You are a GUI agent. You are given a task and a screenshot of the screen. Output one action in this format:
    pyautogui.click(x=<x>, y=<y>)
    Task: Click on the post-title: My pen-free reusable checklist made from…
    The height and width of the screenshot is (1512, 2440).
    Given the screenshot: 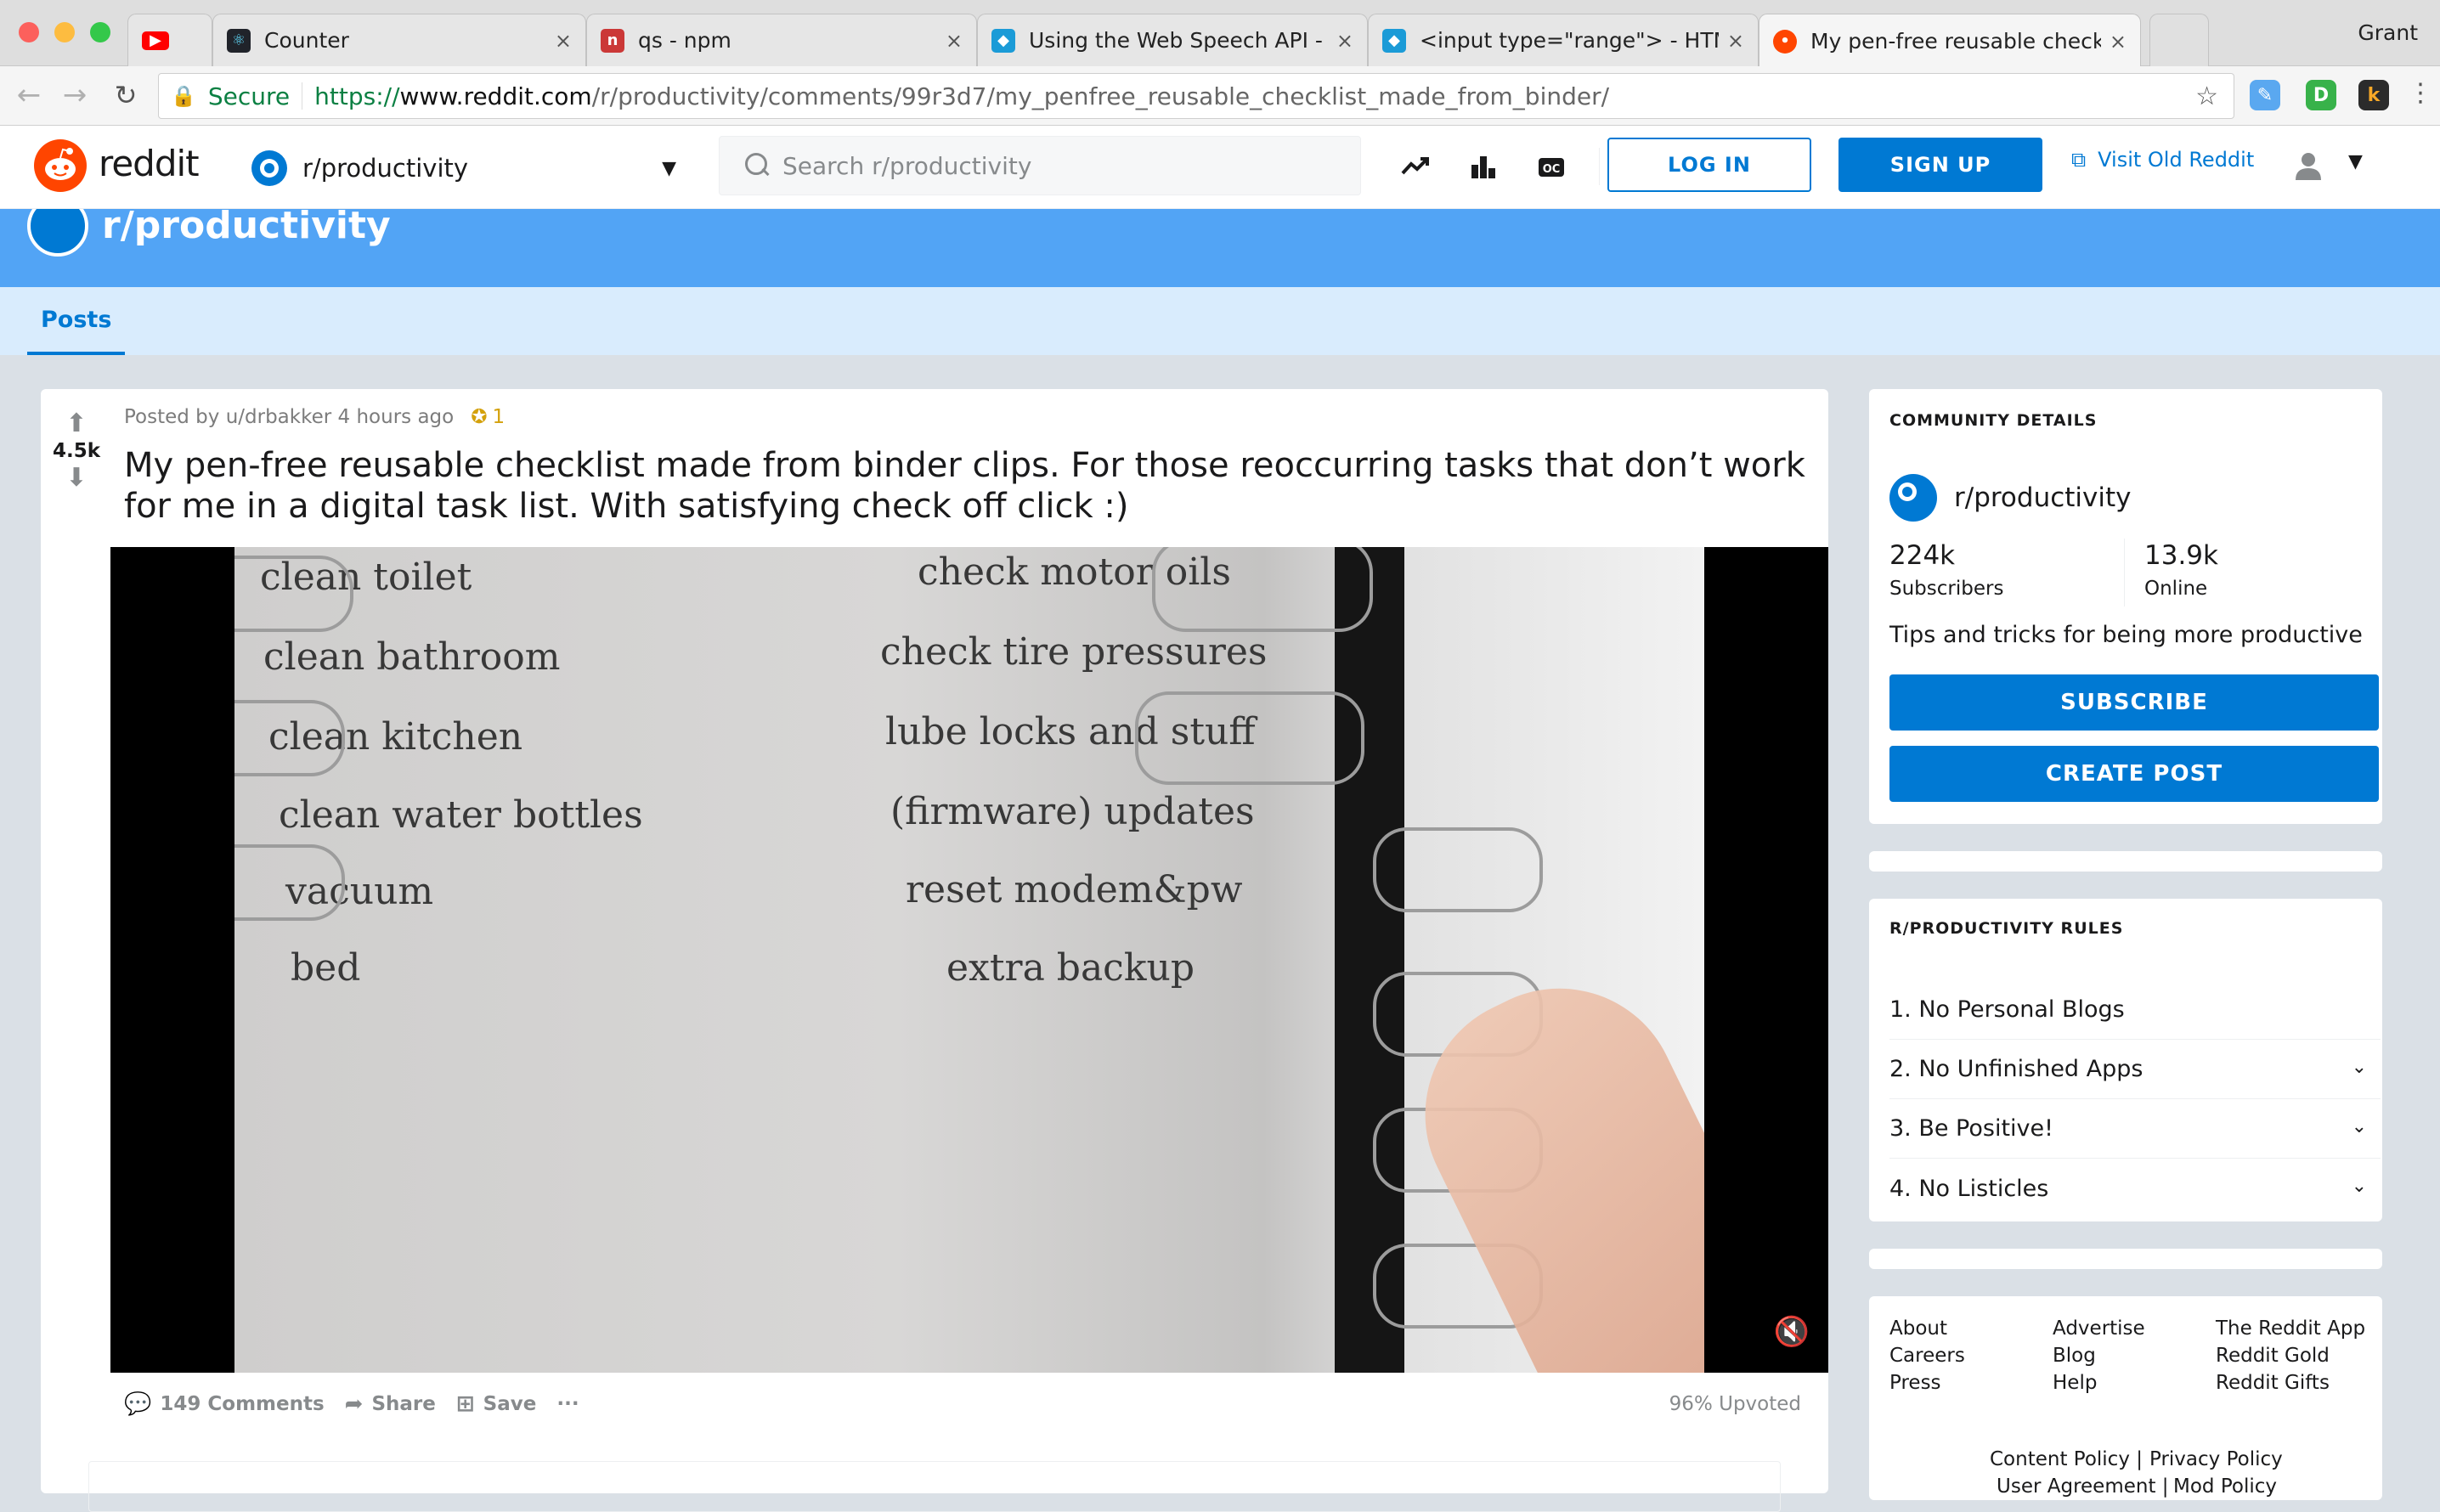 What is the action you would take?
    pyautogui.click(x=973, y=486)
    